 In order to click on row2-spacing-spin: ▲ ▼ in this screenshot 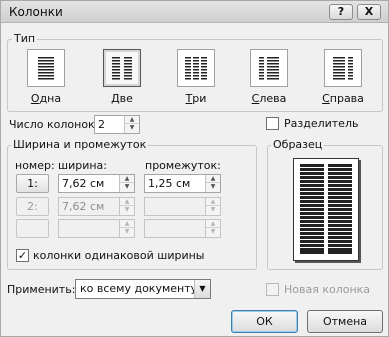, I will do `click(212, 206)`.